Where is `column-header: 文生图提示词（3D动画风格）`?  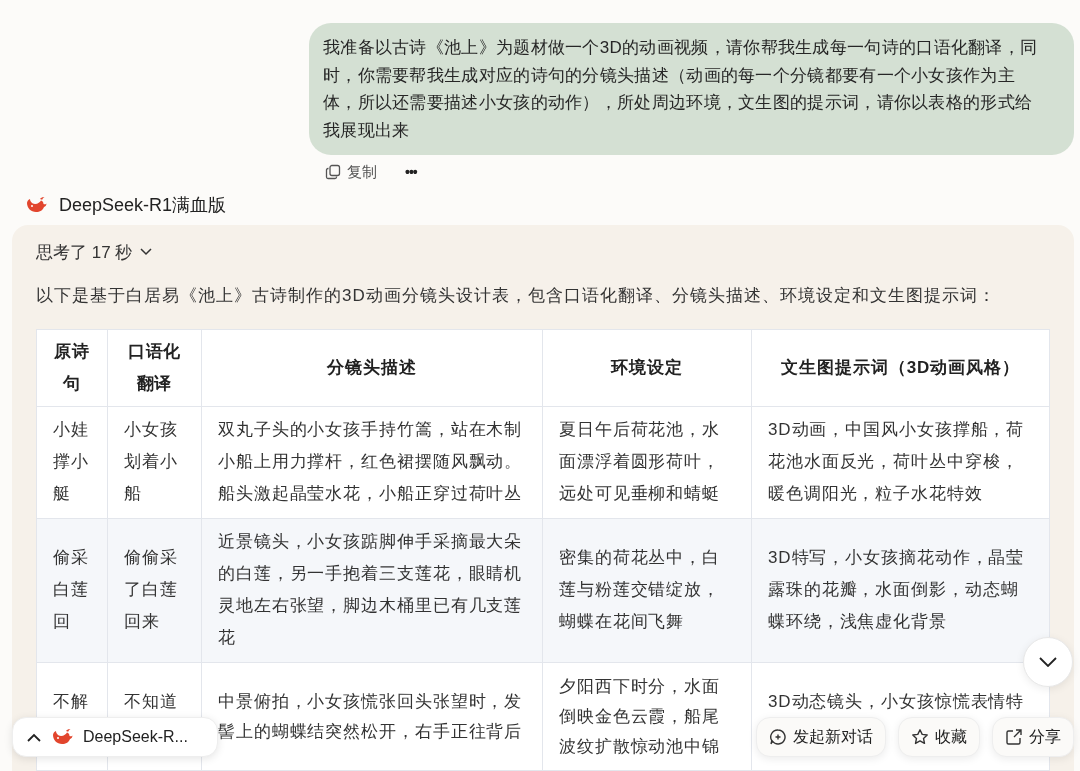 column-header: 文生图提示词（3D动画风格） is located at coordinates (900, 368).